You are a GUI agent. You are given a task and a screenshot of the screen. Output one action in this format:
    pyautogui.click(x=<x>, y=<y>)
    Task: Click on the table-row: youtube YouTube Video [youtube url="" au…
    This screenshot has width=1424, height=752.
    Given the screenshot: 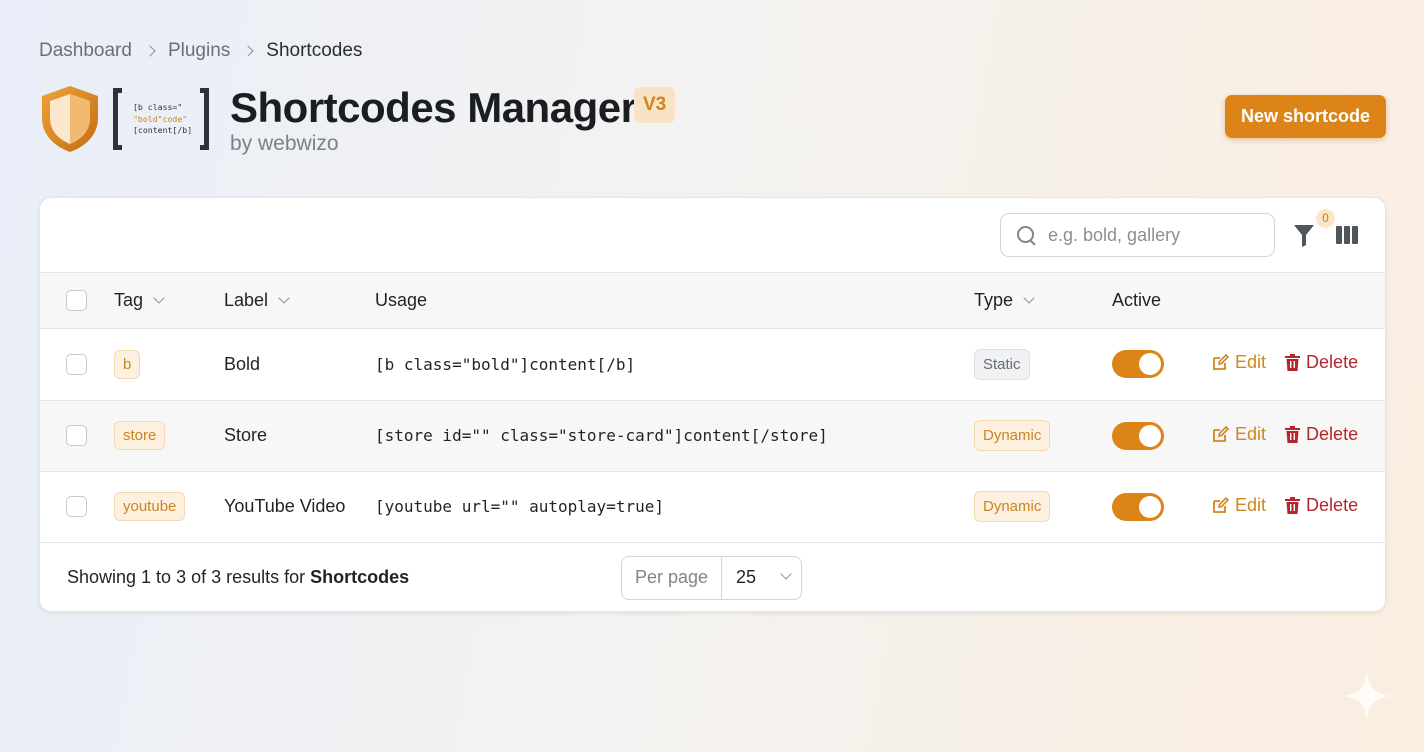 What is the action you would take?
    pyautogui.click(x=712, y=506)
    